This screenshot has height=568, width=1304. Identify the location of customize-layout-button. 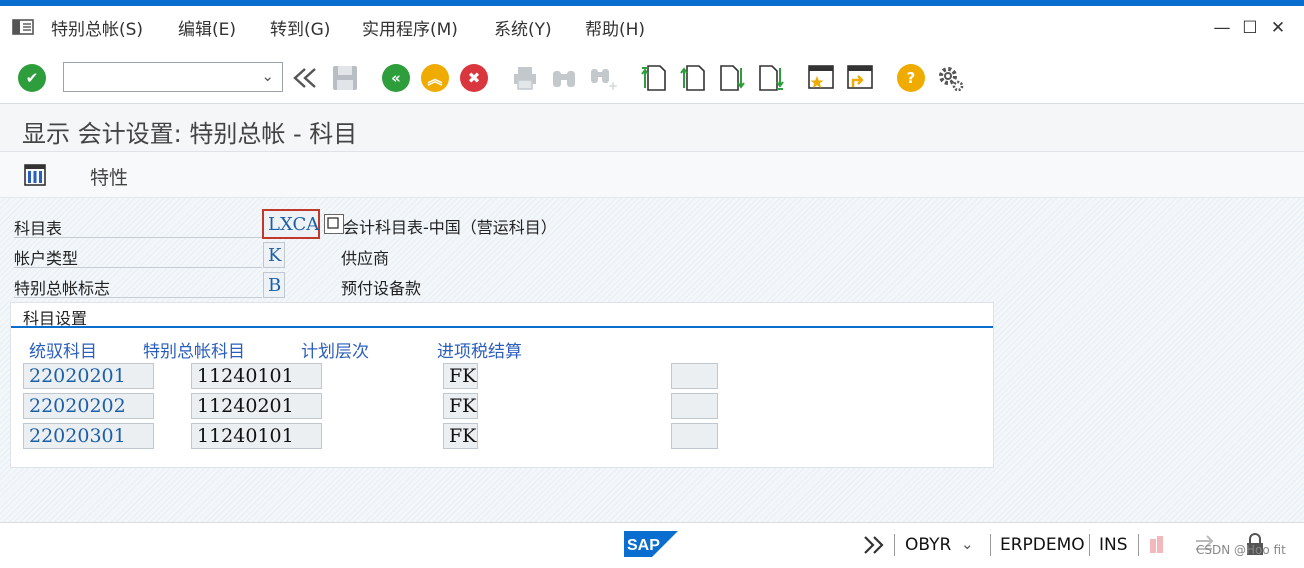
(950, 78).